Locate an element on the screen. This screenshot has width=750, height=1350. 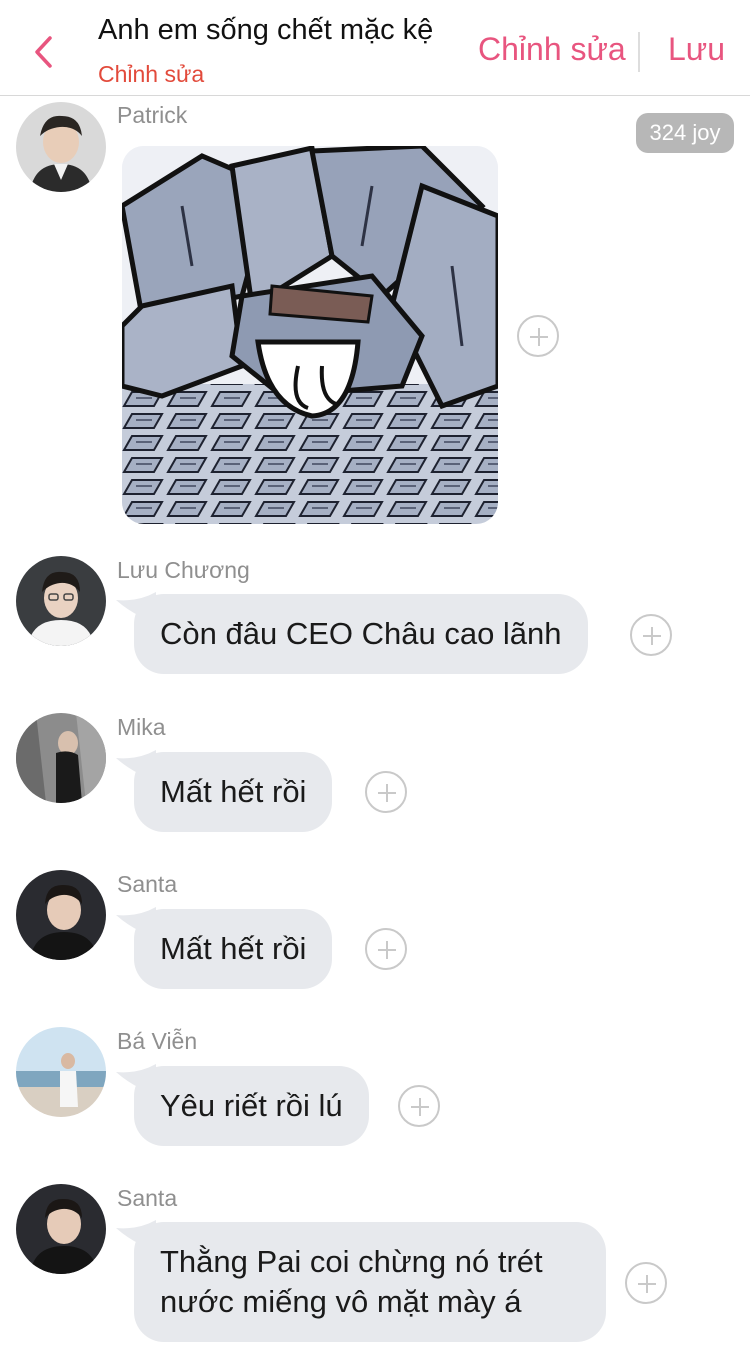
save-button: Lưu is located at coordinates (696, 49).